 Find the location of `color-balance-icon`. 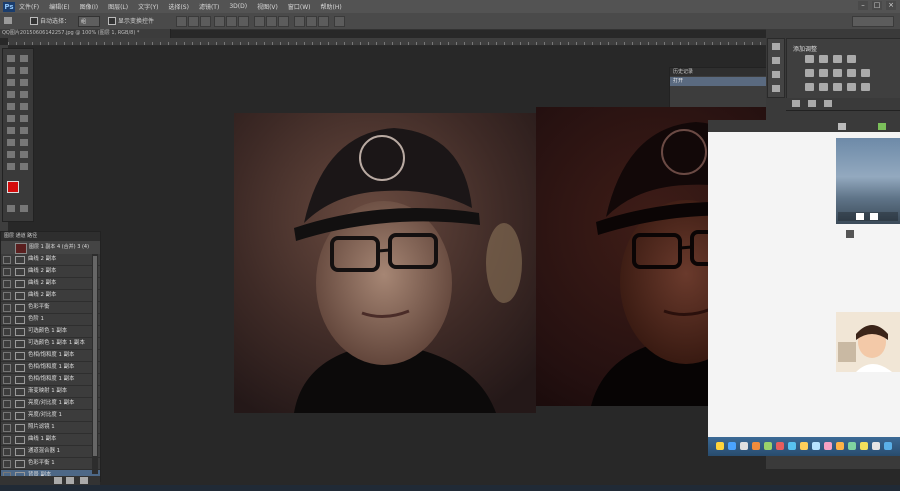

color-balance-icon is located at coordinates (837, 73).